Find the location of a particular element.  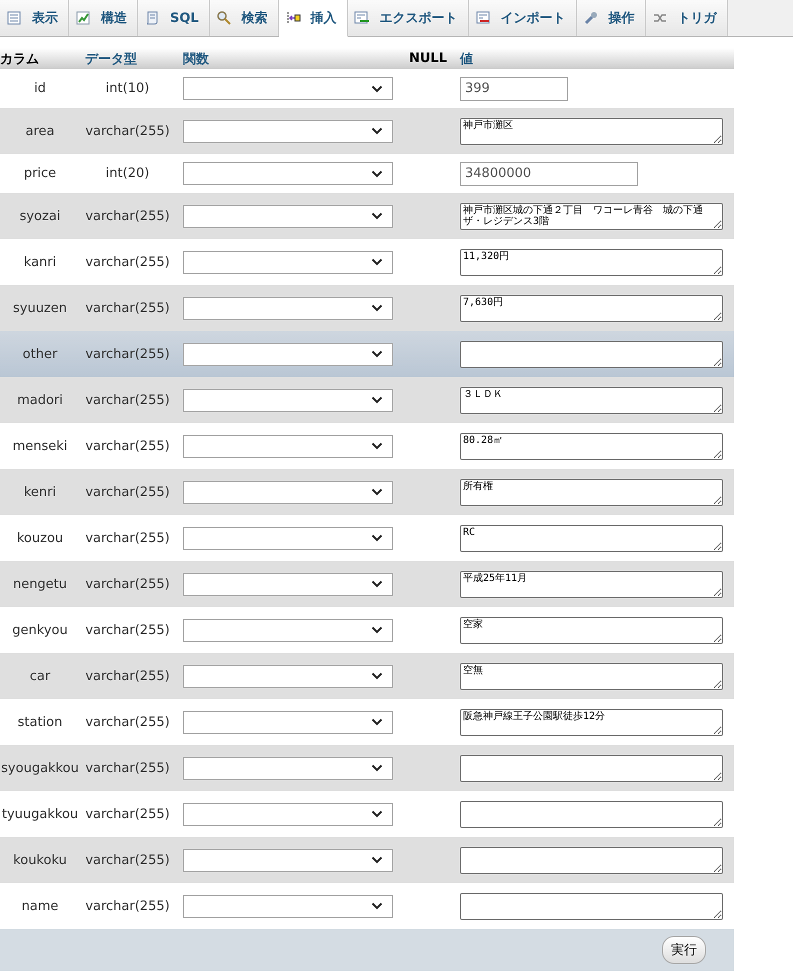

column-name: menseki is located at coordinates (40, 446).